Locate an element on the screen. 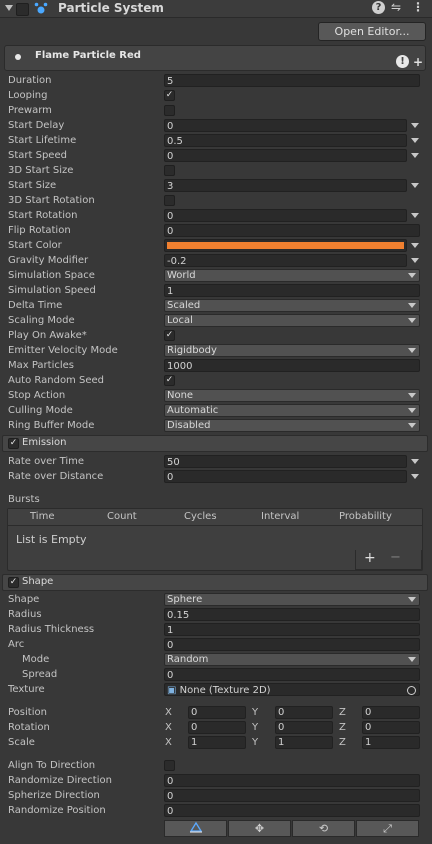 The height and width of the screenshot is (844, 432). play-on-awake-checkbox: ✓ is located at coordinates (169, 335).